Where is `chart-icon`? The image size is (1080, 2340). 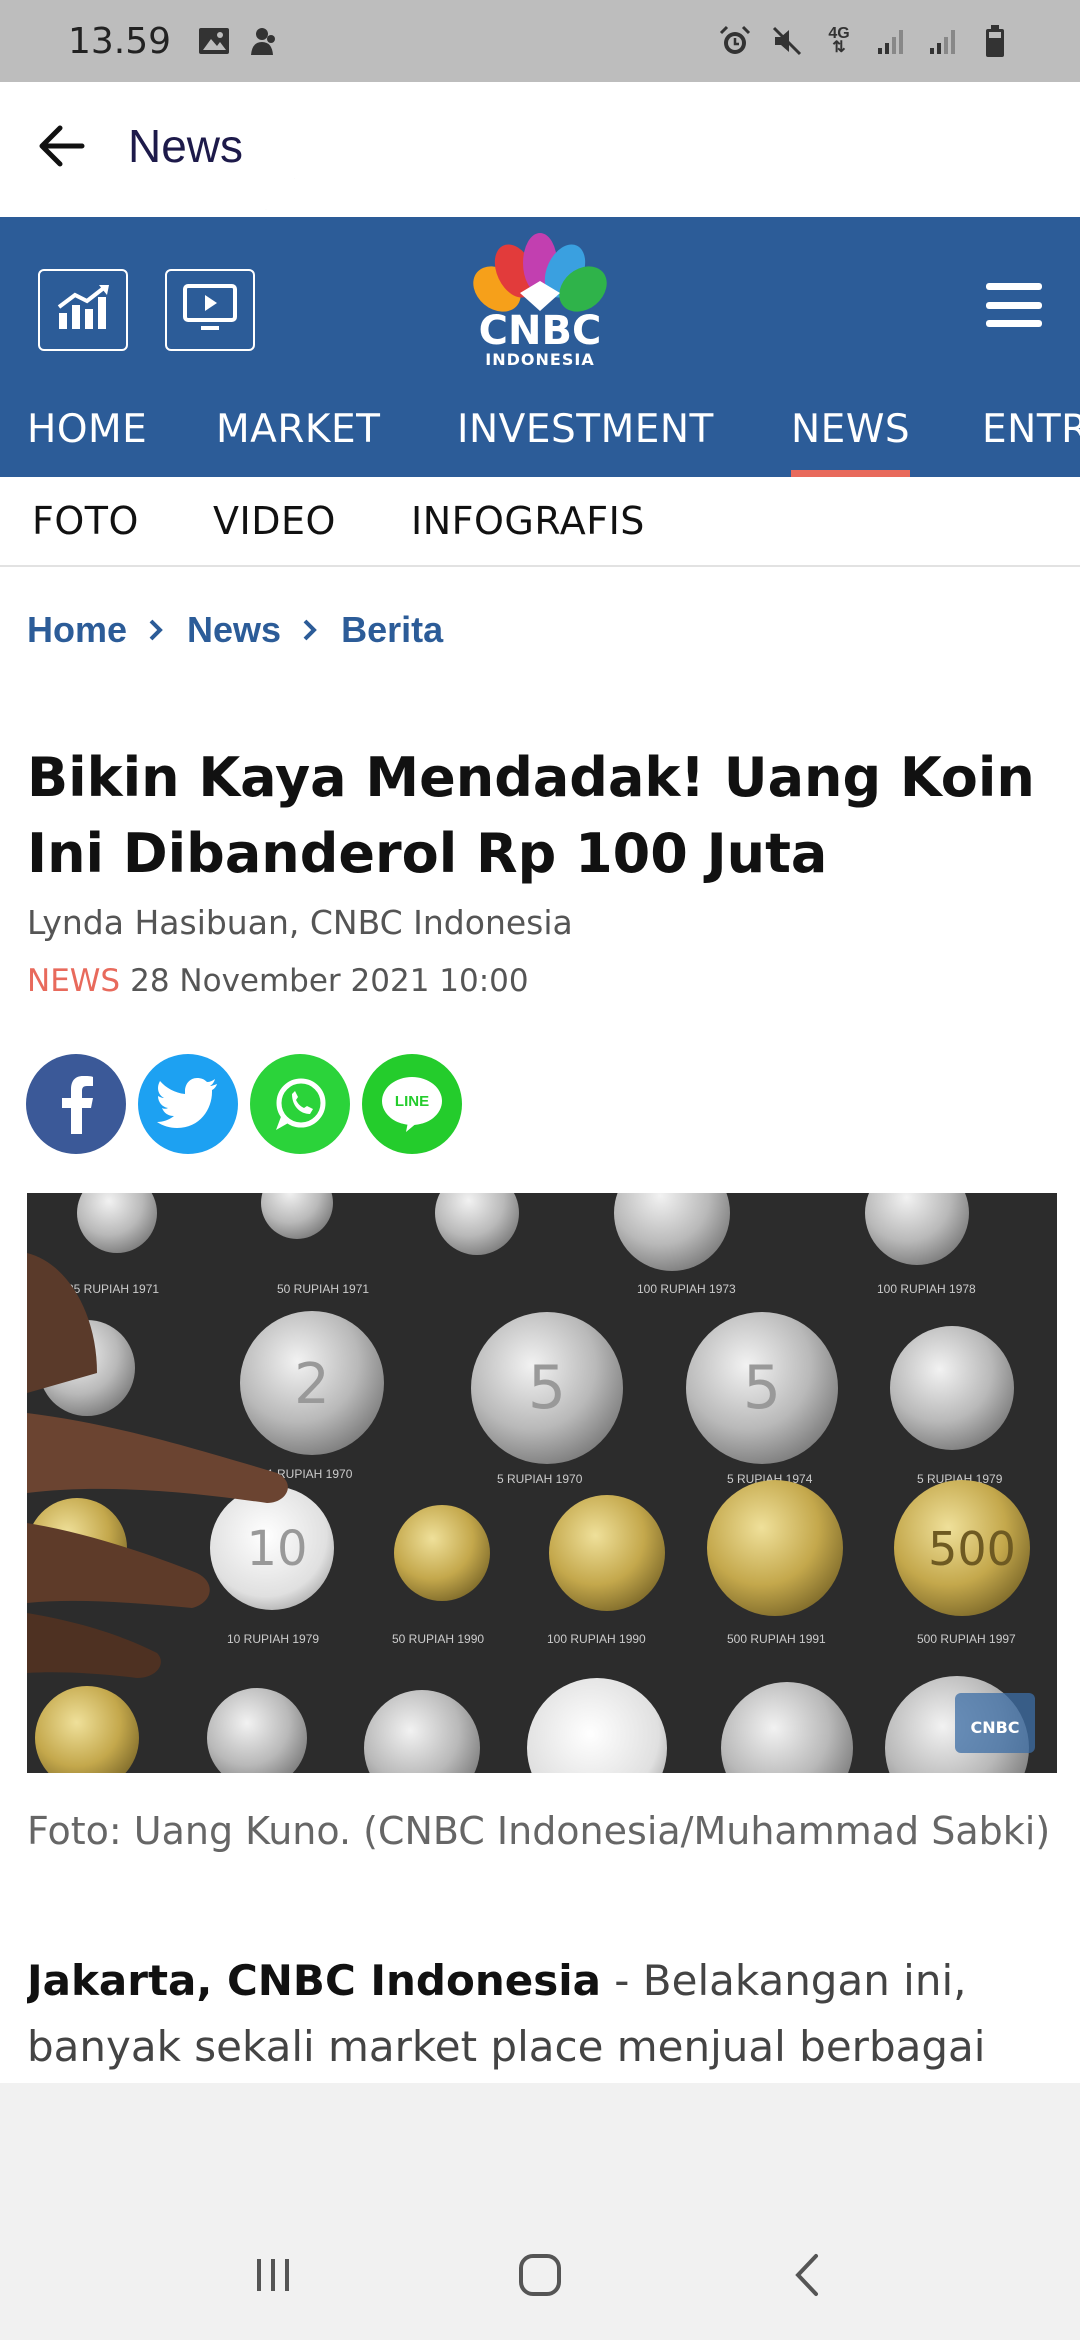
chart-icon is located at coordinates (83, 310).